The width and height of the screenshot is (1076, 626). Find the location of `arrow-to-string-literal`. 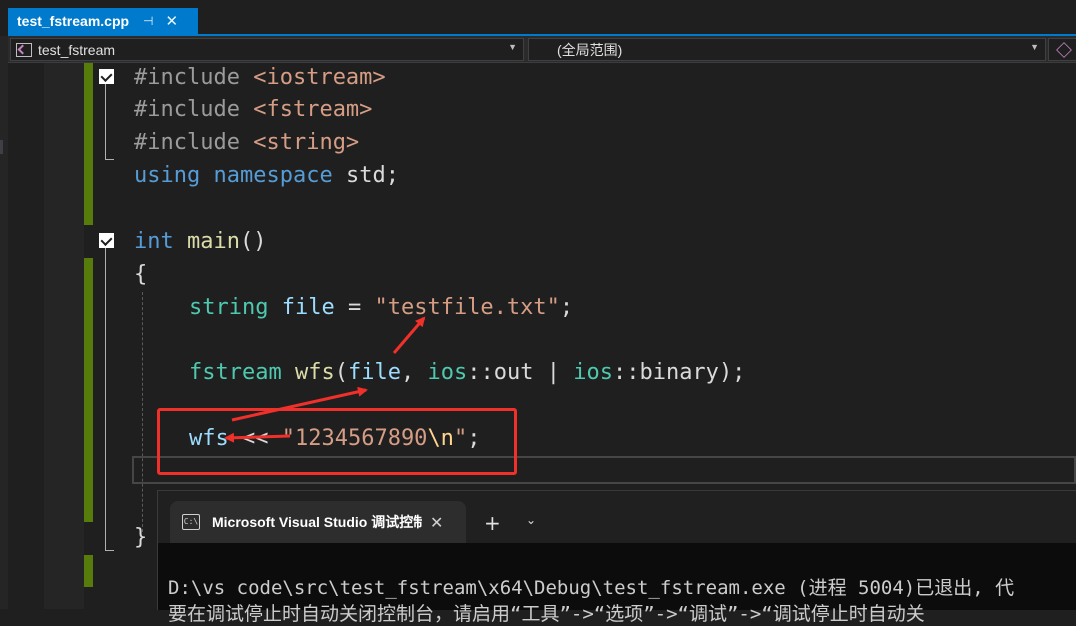

arrow-to-string-literal is located at coordinates (409, 335).